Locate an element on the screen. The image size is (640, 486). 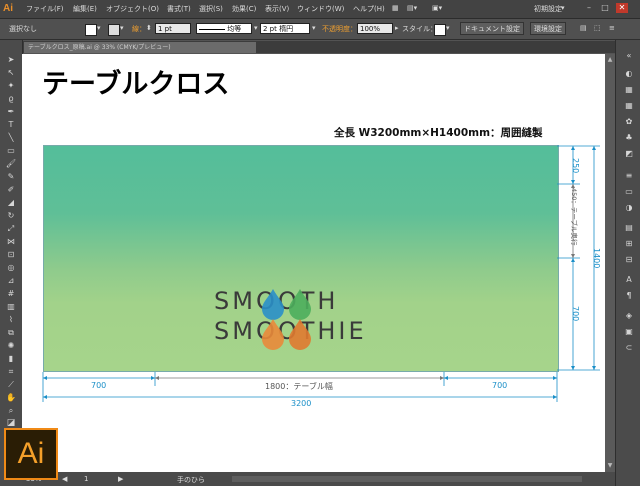
pathfinder-panel-icon: ⊟ is located at coordinates (629, 259).